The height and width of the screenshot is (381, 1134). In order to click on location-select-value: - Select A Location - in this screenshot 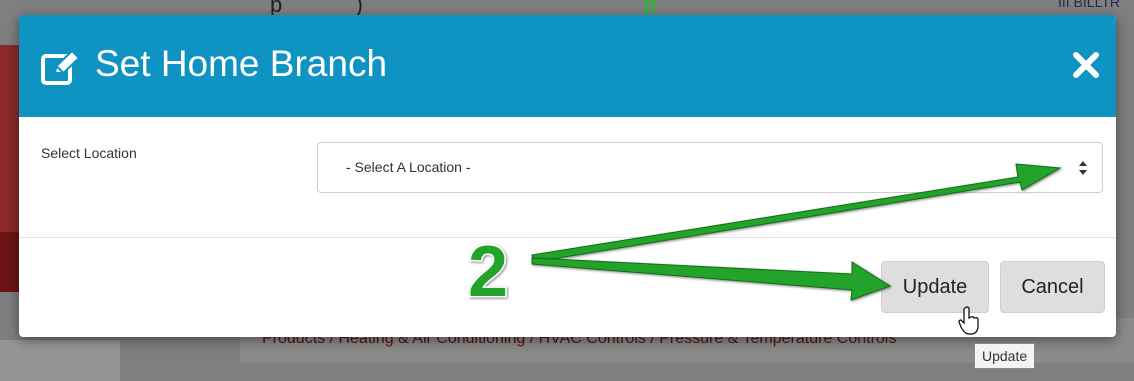, I will do `click(408, 167)`.